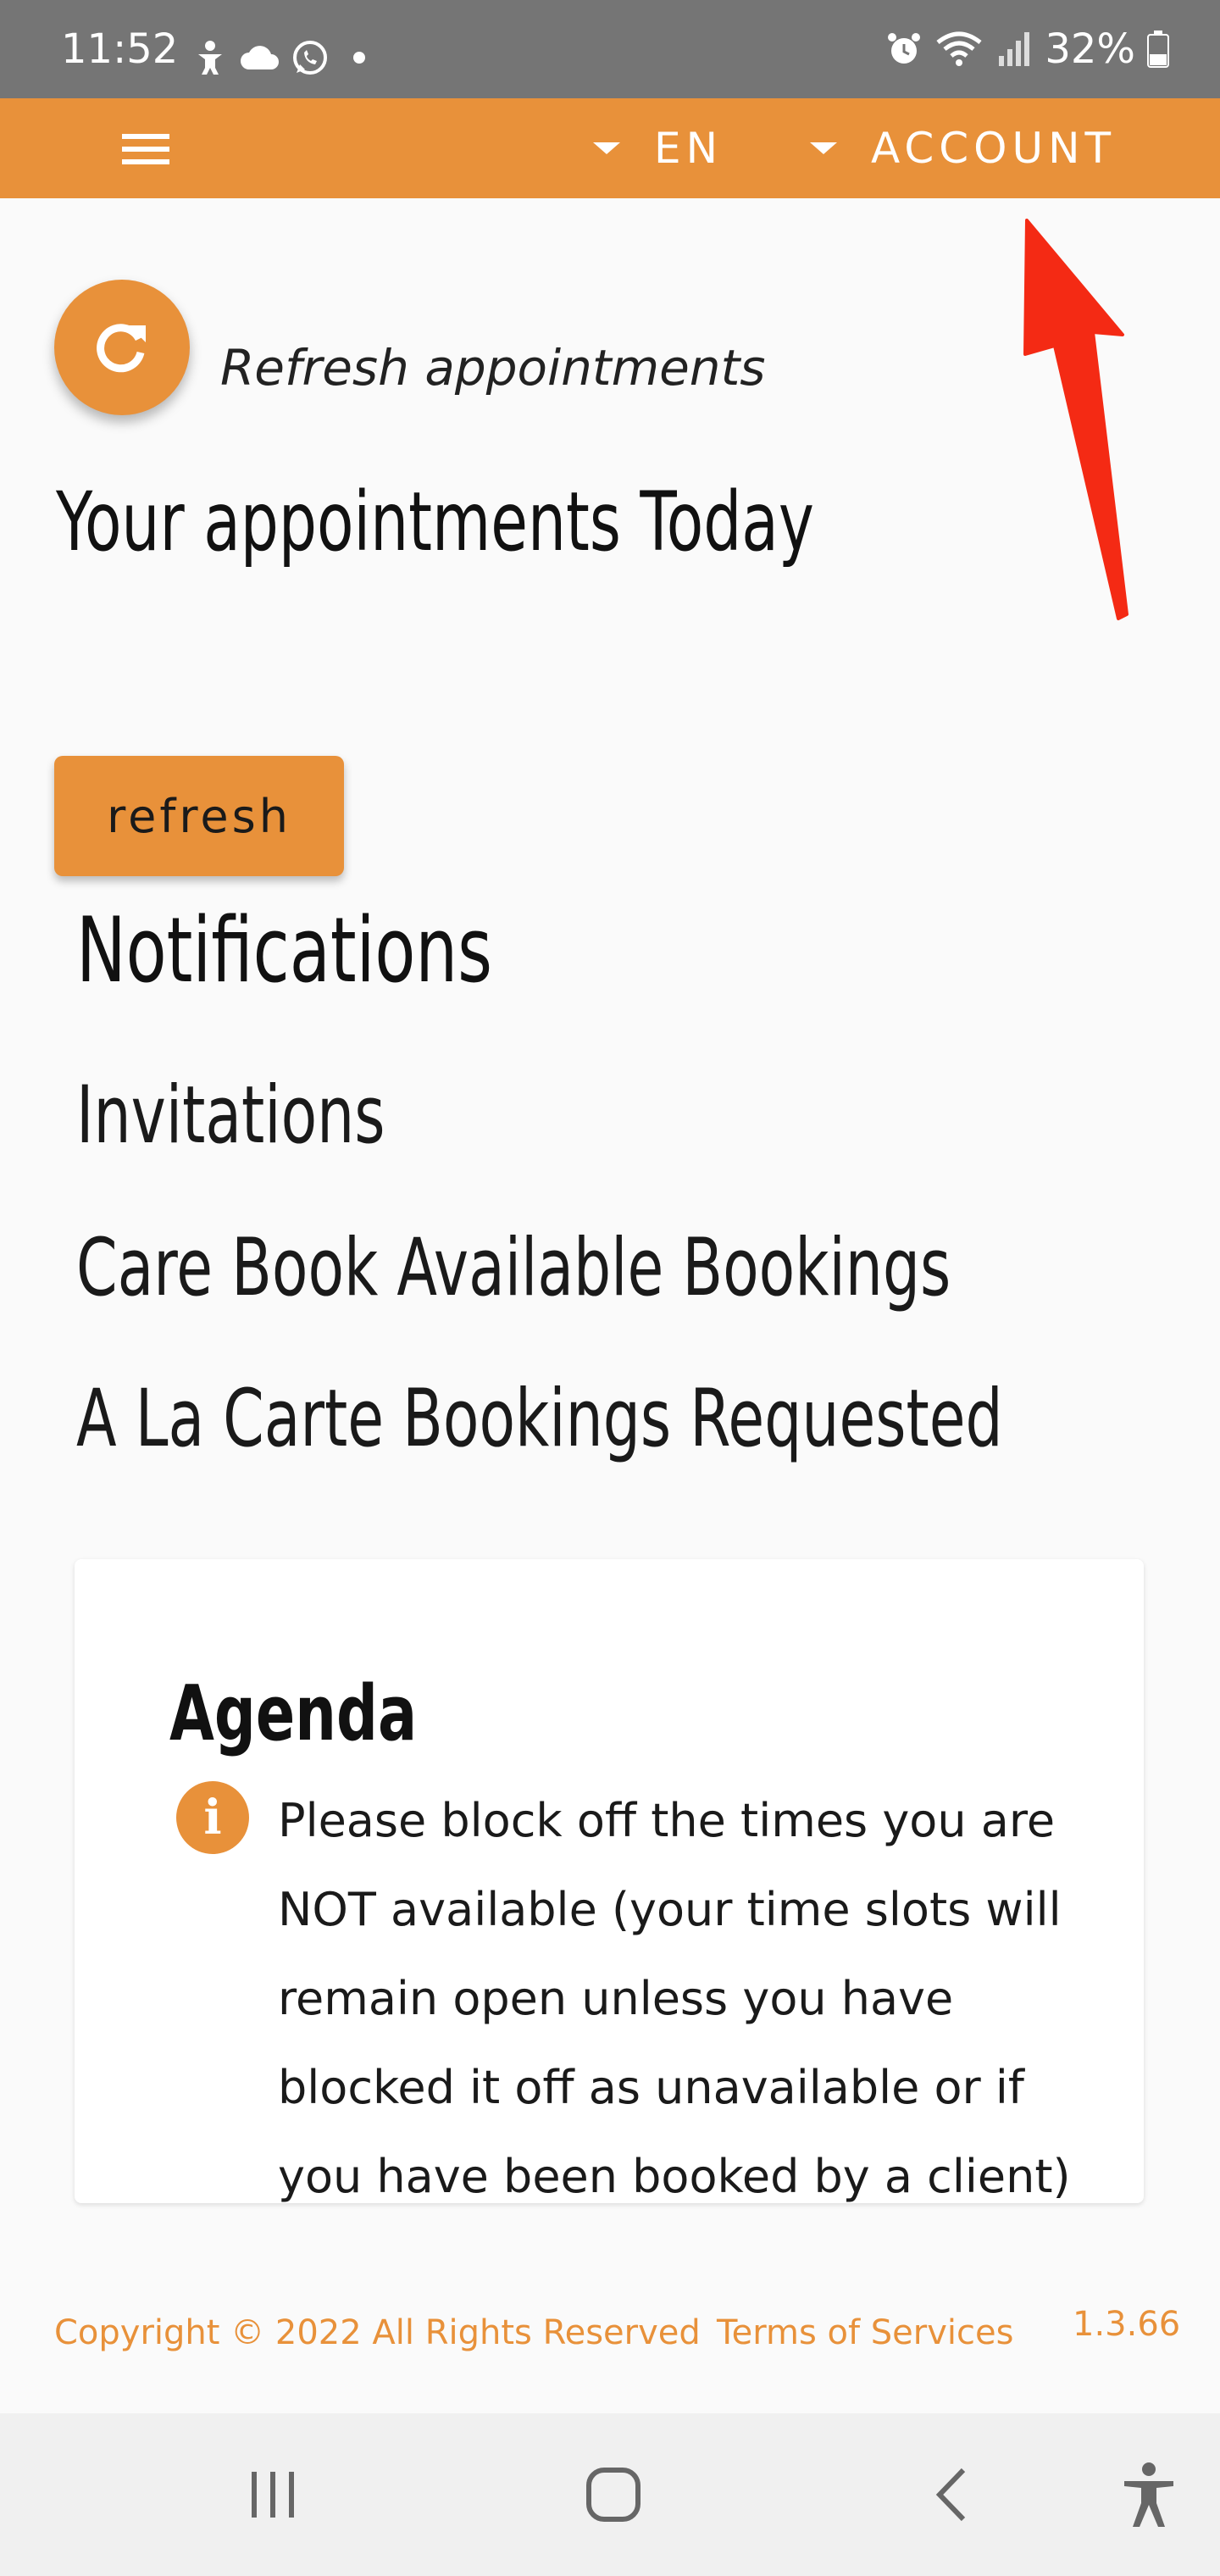 Image resolution: width=1220 pixels, height=2576 pixels. Describe the element at coordinates (1090, 49) in the screenshot. I see `battery-percent: 32%` at that location.